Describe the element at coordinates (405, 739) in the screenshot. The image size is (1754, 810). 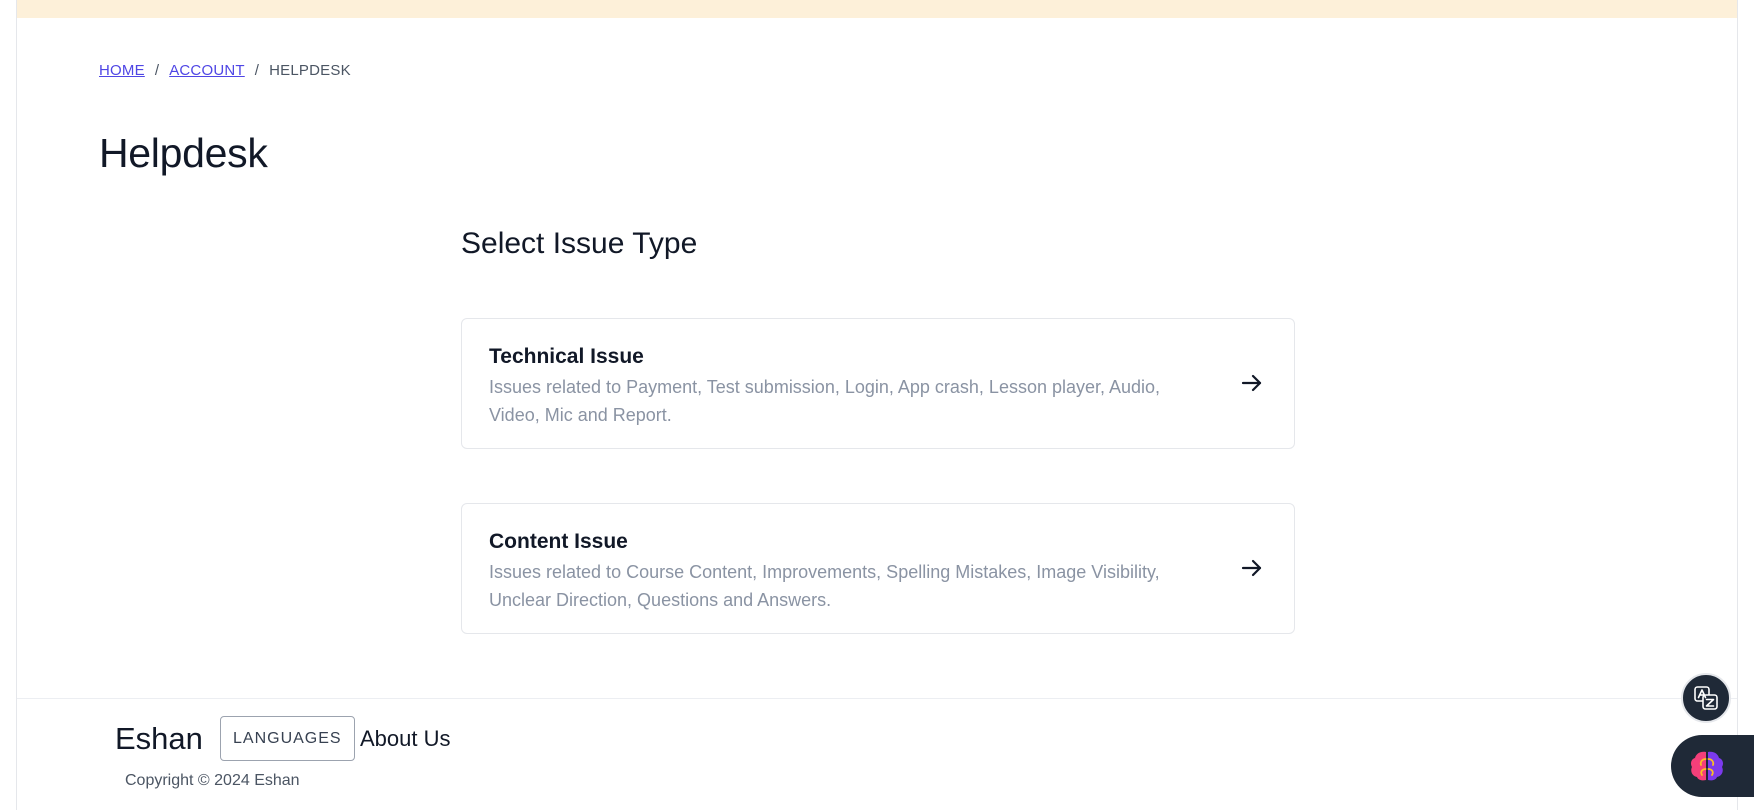
I see `about-us-link: About Us` at that location.